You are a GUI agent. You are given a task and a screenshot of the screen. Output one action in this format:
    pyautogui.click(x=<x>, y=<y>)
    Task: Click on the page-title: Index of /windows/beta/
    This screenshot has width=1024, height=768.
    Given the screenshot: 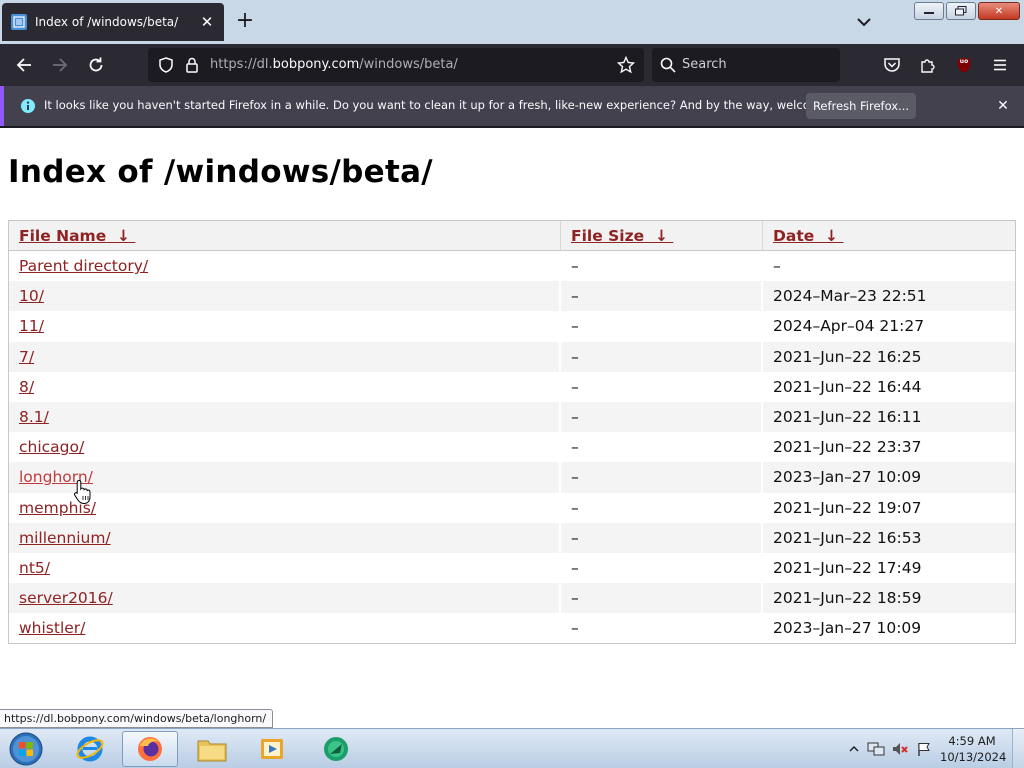 What is the action you would take?
    pyautogui.click(x=220, y=172)
    